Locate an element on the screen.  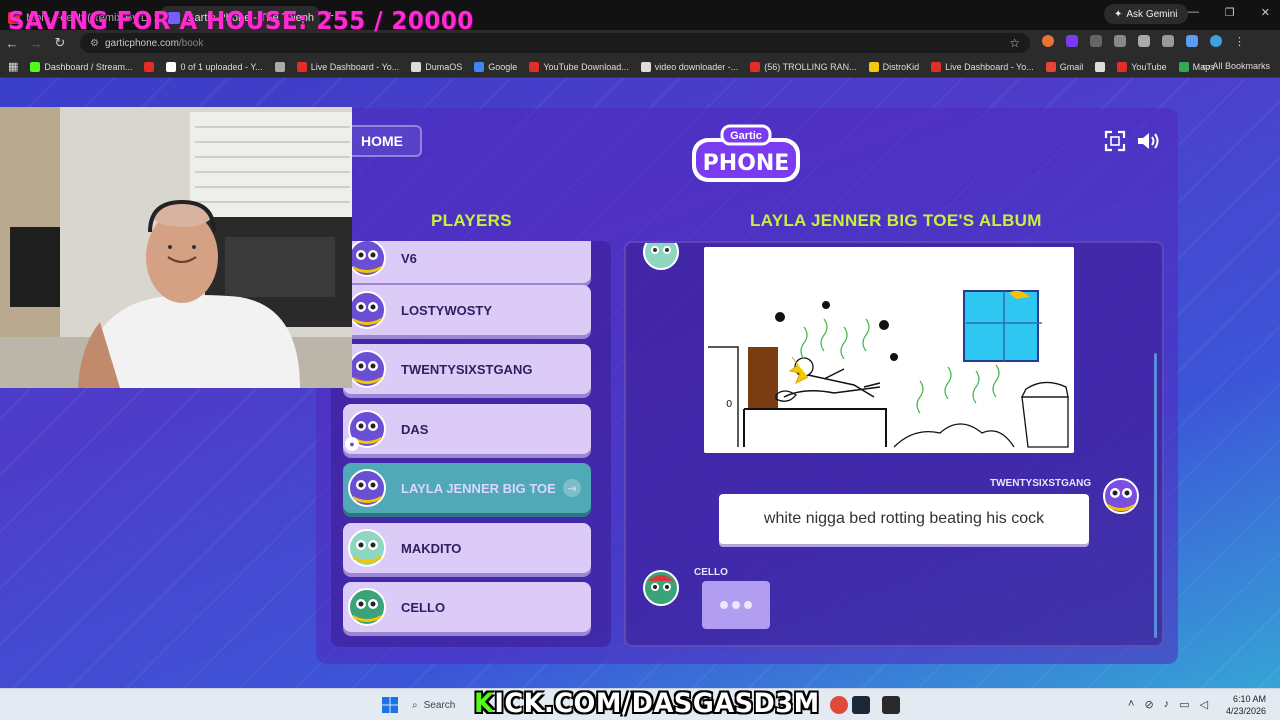
steam-icon is located at coordinates (861, 705).